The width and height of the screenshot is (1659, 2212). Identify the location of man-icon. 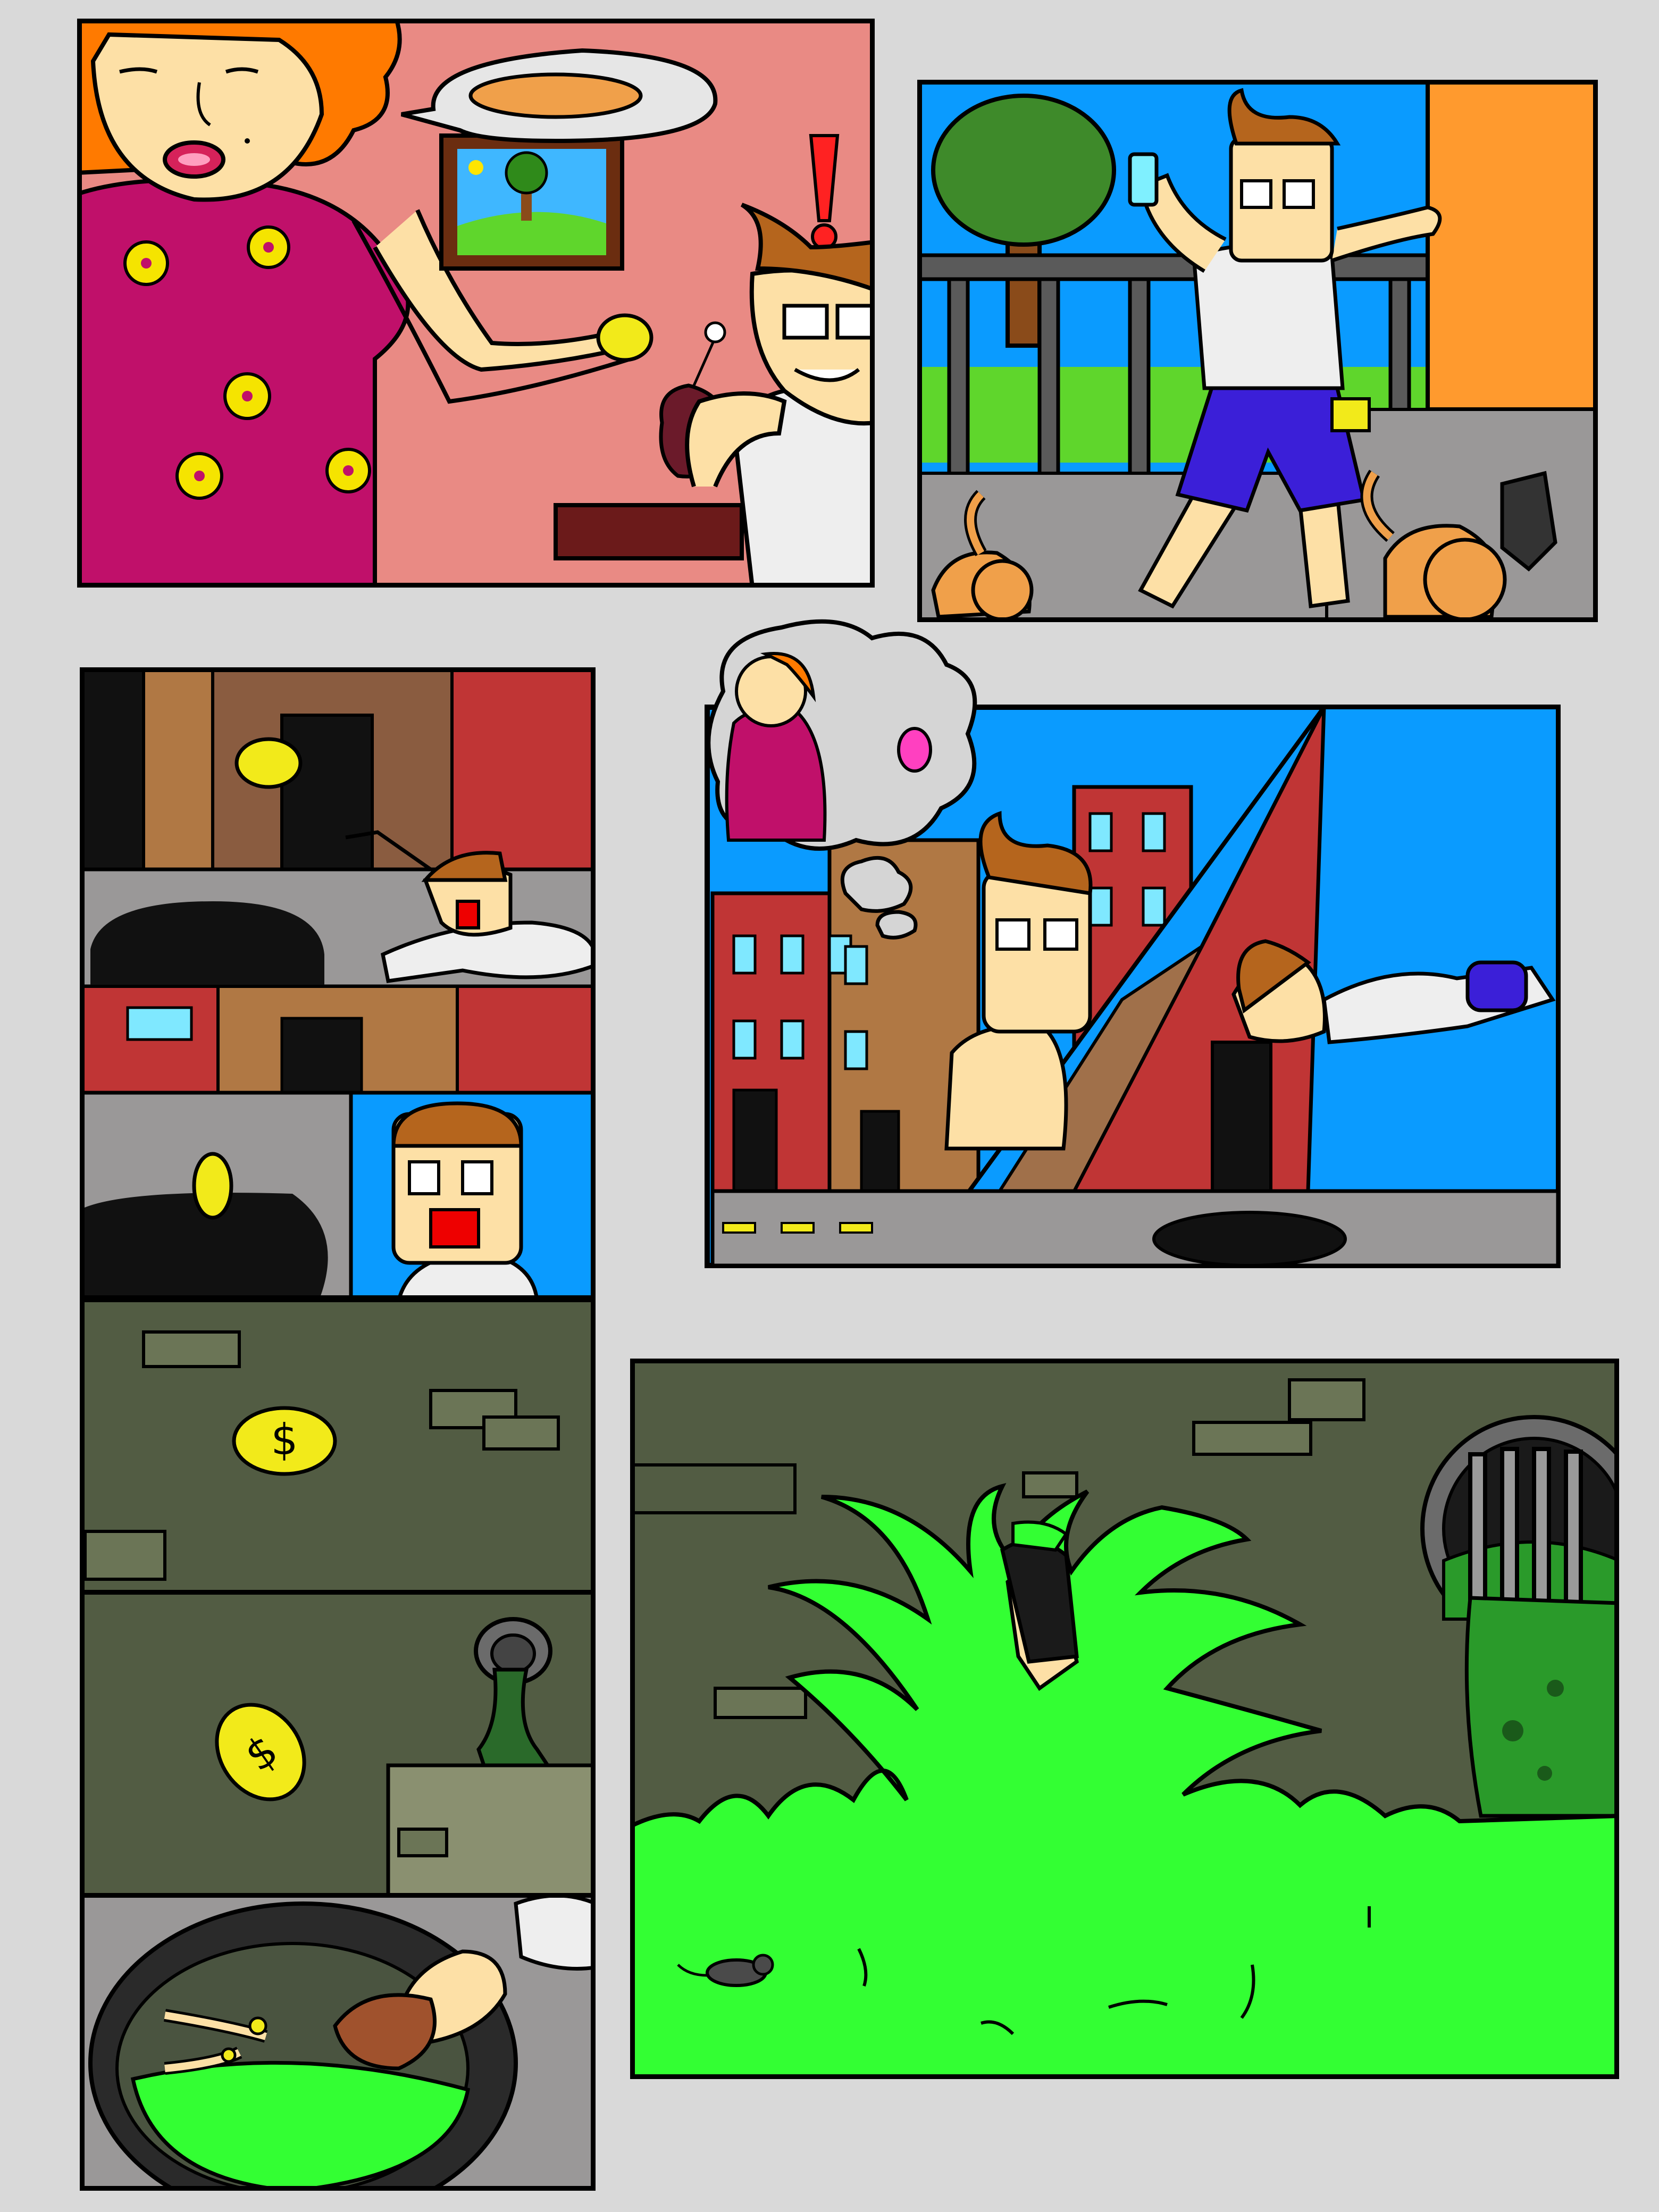
(465, 1200).